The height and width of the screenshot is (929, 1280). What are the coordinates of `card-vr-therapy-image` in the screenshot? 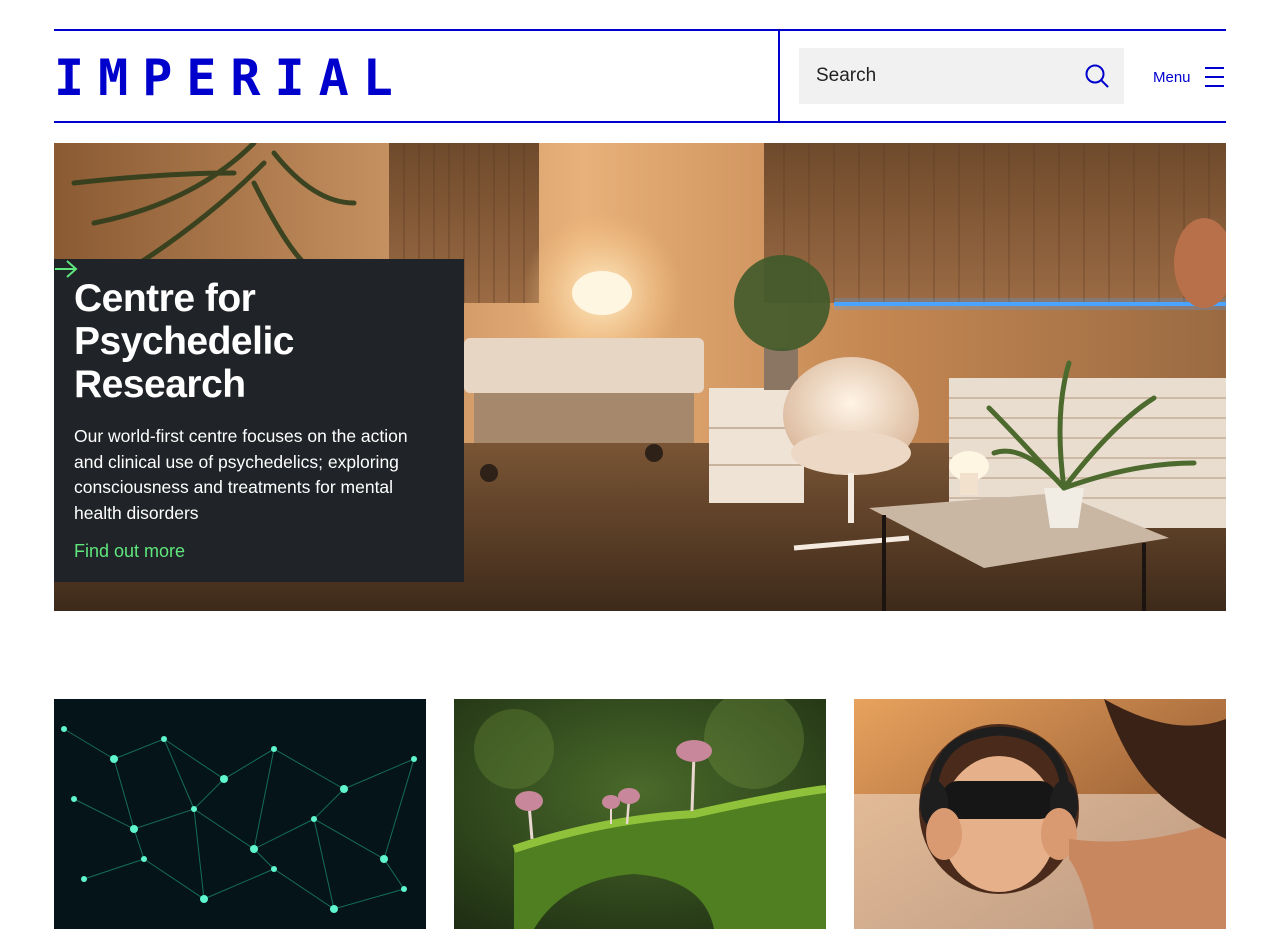 It's located at (1040, 814).